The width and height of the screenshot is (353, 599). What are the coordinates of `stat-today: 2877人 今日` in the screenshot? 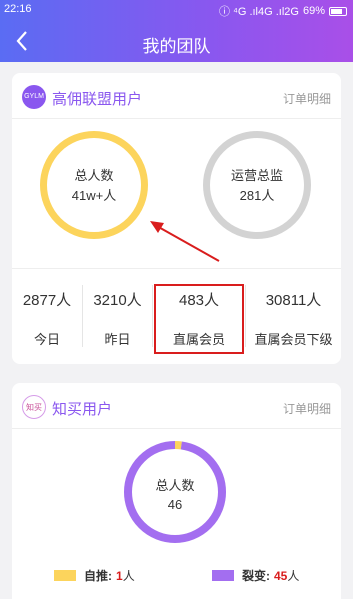 It's located at (47, 316).